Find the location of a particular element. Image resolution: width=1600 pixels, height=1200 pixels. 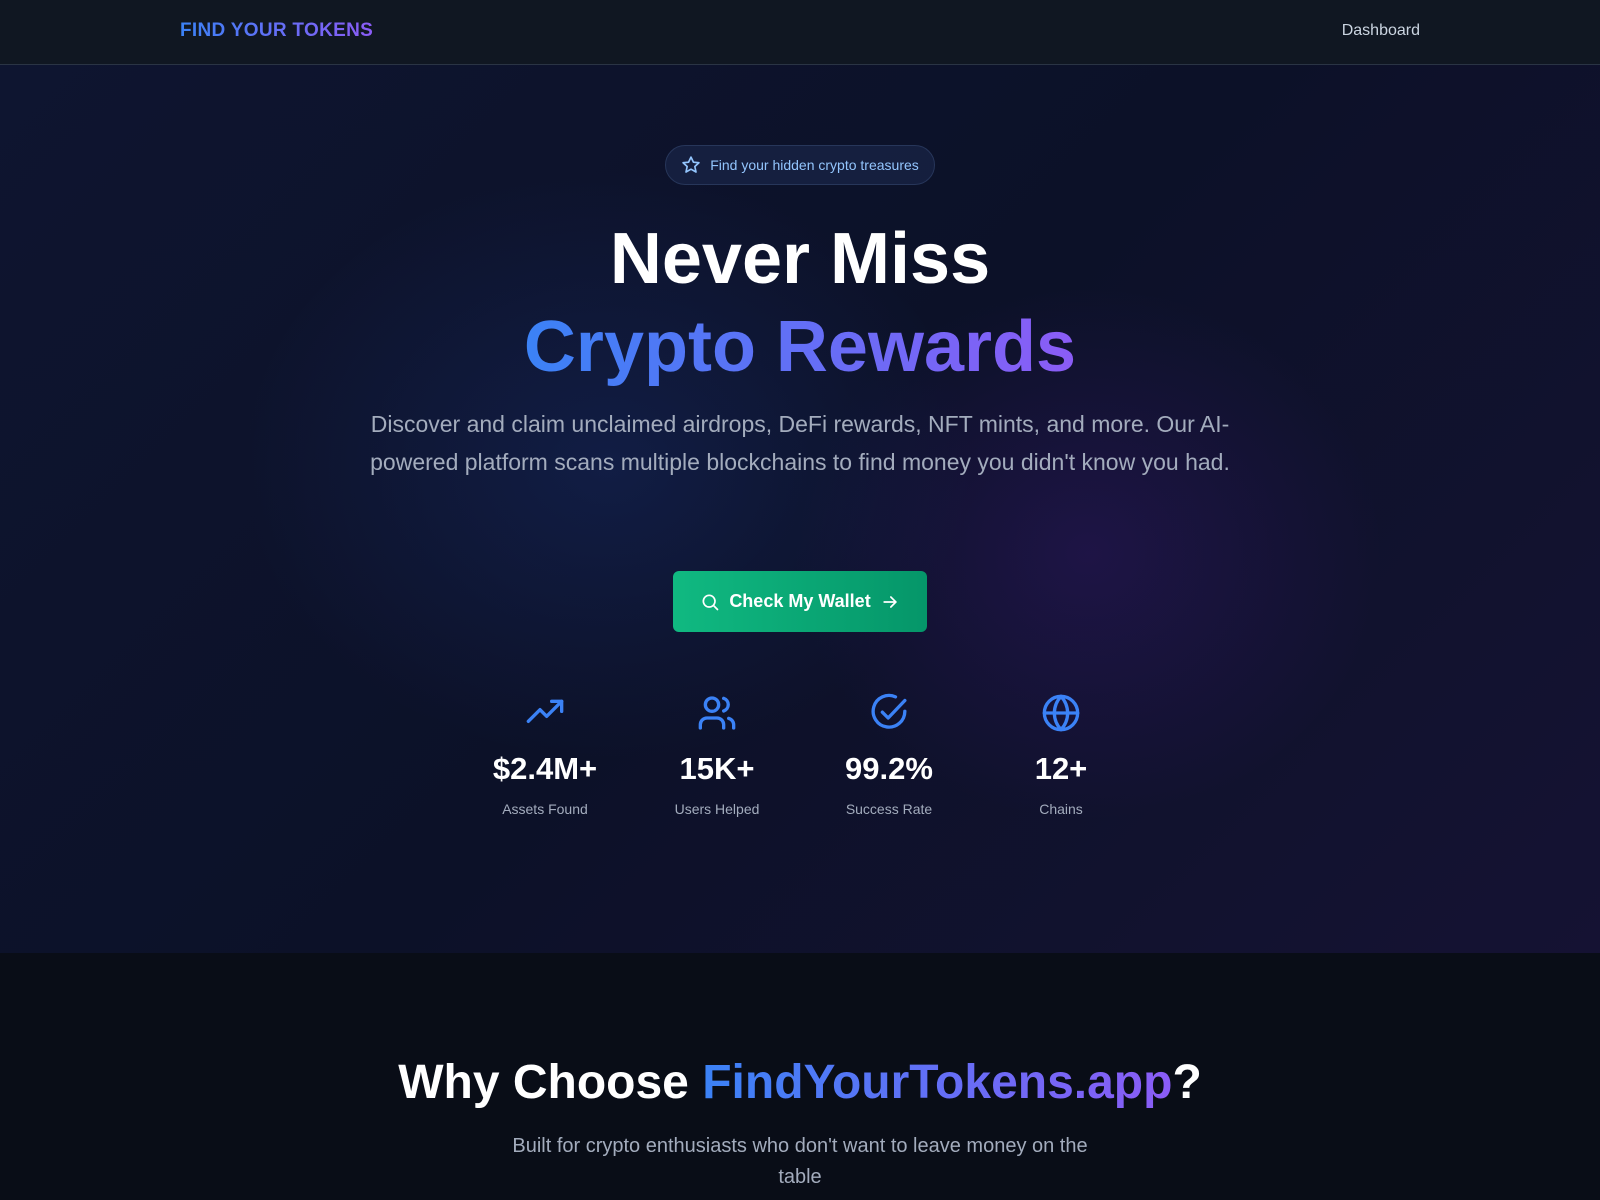

stat-label: Chains is located at coordinates (1061, 809).